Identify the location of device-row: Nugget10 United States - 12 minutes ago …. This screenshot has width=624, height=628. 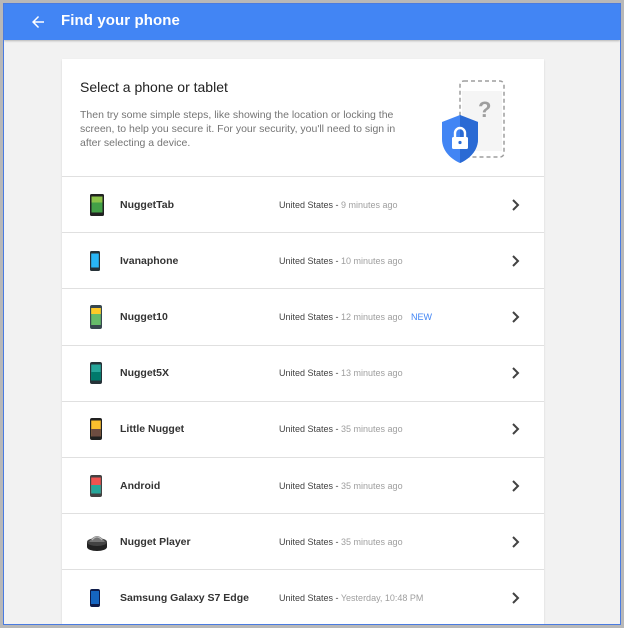
(303, 316).